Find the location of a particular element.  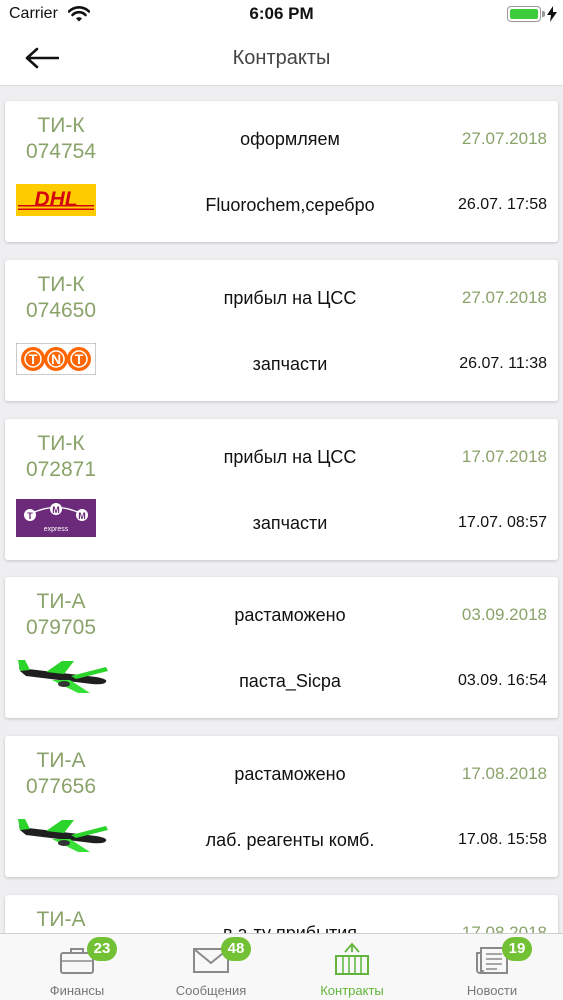

tab-contracts: Контракты is located at coordinates (352, 967).